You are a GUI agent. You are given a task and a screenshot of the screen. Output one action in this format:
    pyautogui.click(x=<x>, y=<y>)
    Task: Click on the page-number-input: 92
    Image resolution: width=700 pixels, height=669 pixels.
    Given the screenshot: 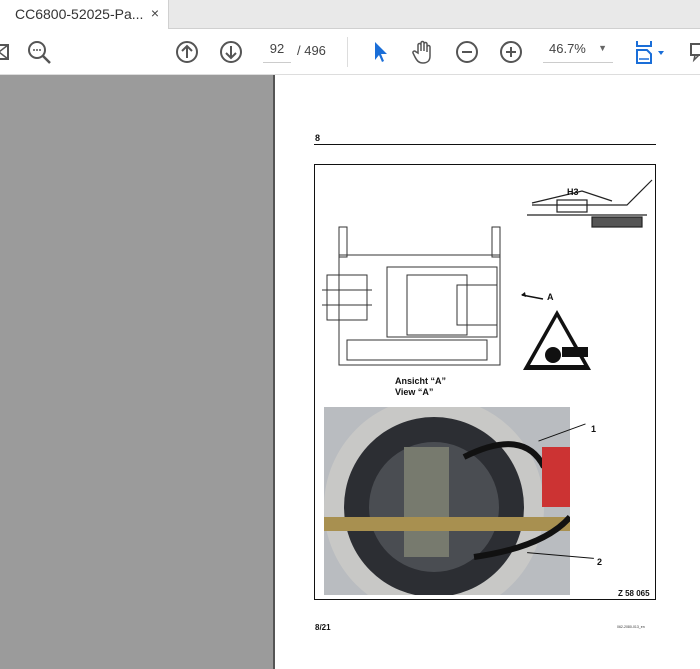 What is the action you would take?
    pyautogui.click(x=277, y=52)
    